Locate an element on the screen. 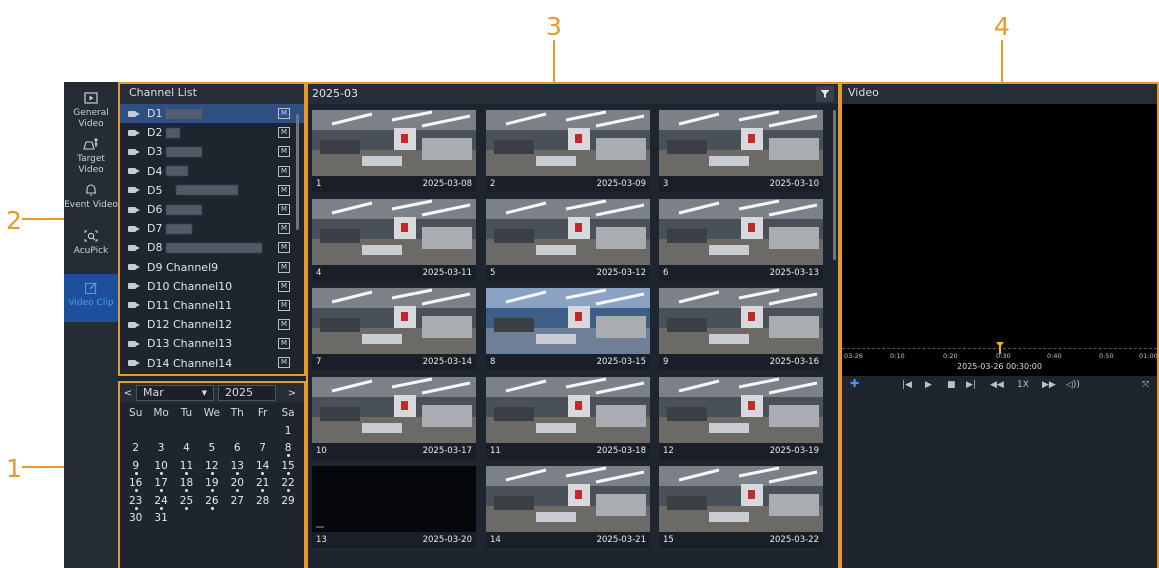 This screenshot has height=568, width=1159. nav-acupick: AcuPick is located at coordinates (91, 246).